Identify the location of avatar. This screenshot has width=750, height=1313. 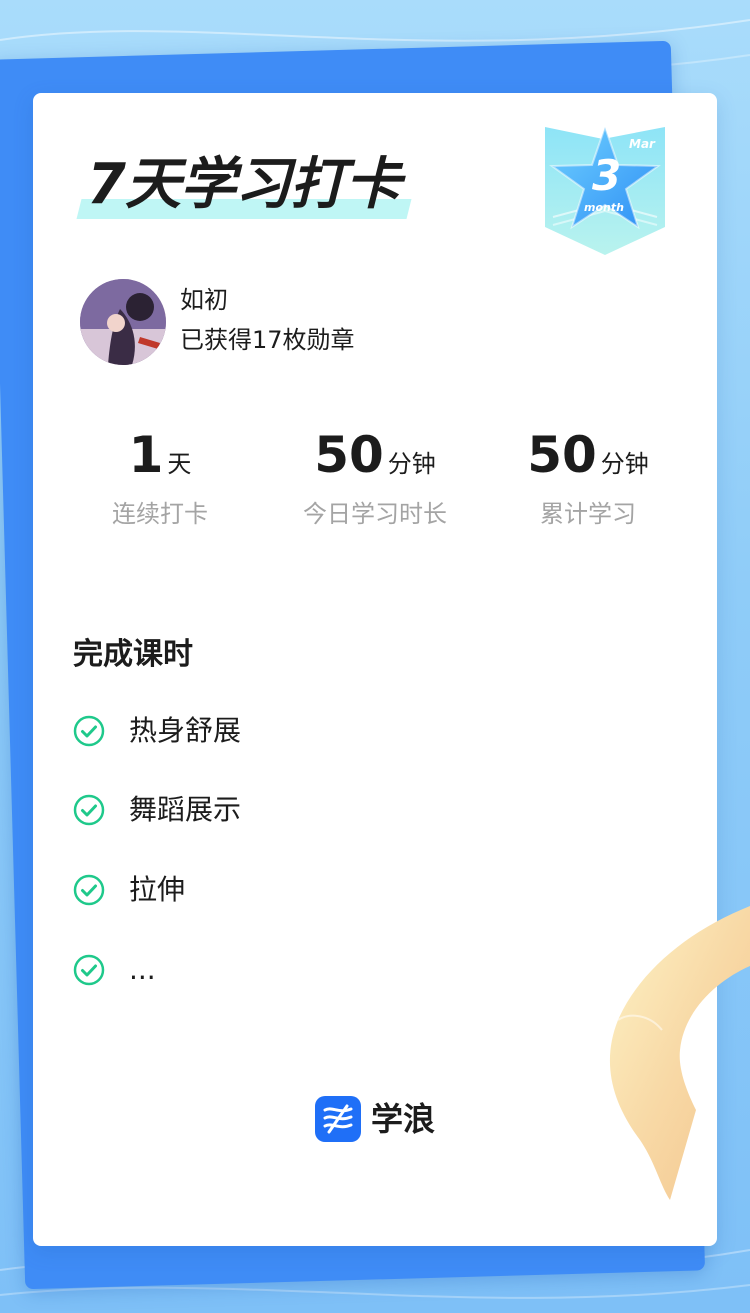
(123, 322).